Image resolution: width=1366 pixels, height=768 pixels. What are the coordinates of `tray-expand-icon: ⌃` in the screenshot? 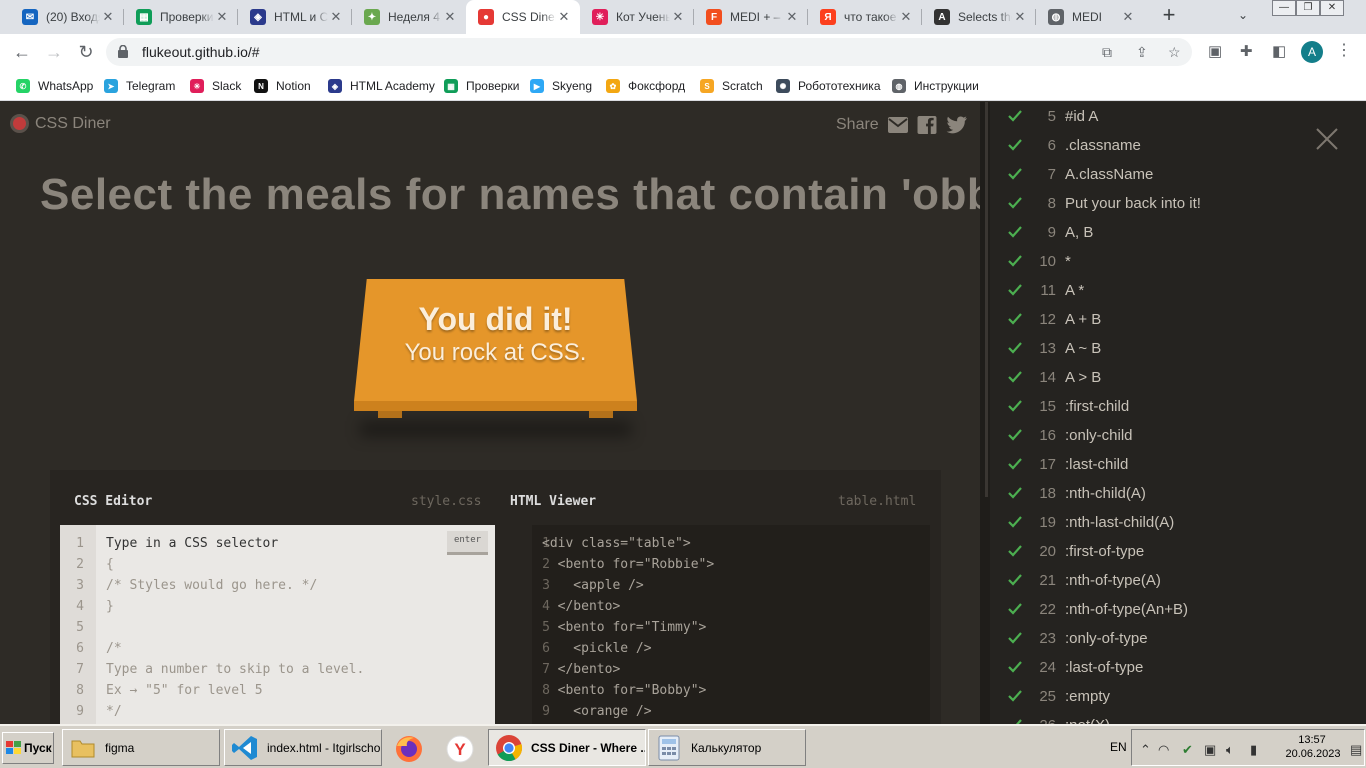 It's located at (1145, 750).